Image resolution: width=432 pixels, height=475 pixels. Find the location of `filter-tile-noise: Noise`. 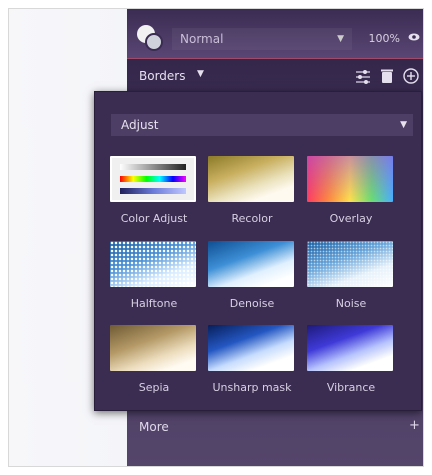

filter-tile-noise: Noise is located at coordinates (351, 275).